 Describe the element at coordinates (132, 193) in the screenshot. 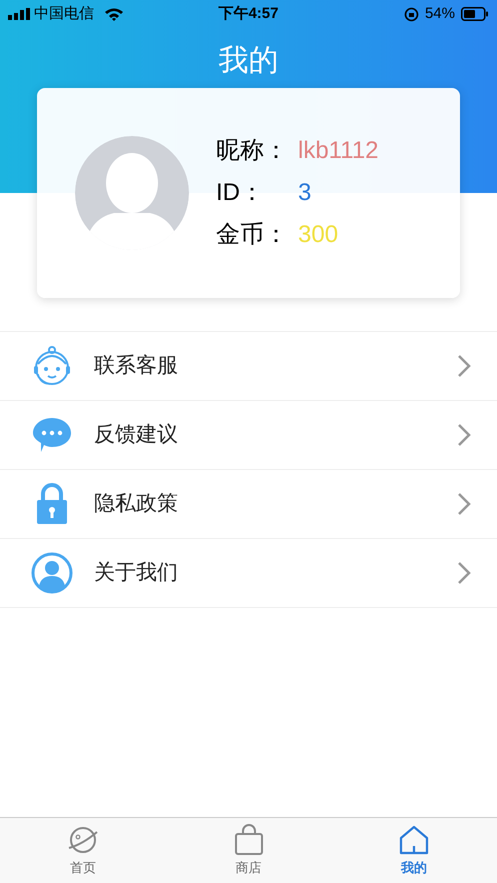

I see `avatar-placeholder-icon` at that location.